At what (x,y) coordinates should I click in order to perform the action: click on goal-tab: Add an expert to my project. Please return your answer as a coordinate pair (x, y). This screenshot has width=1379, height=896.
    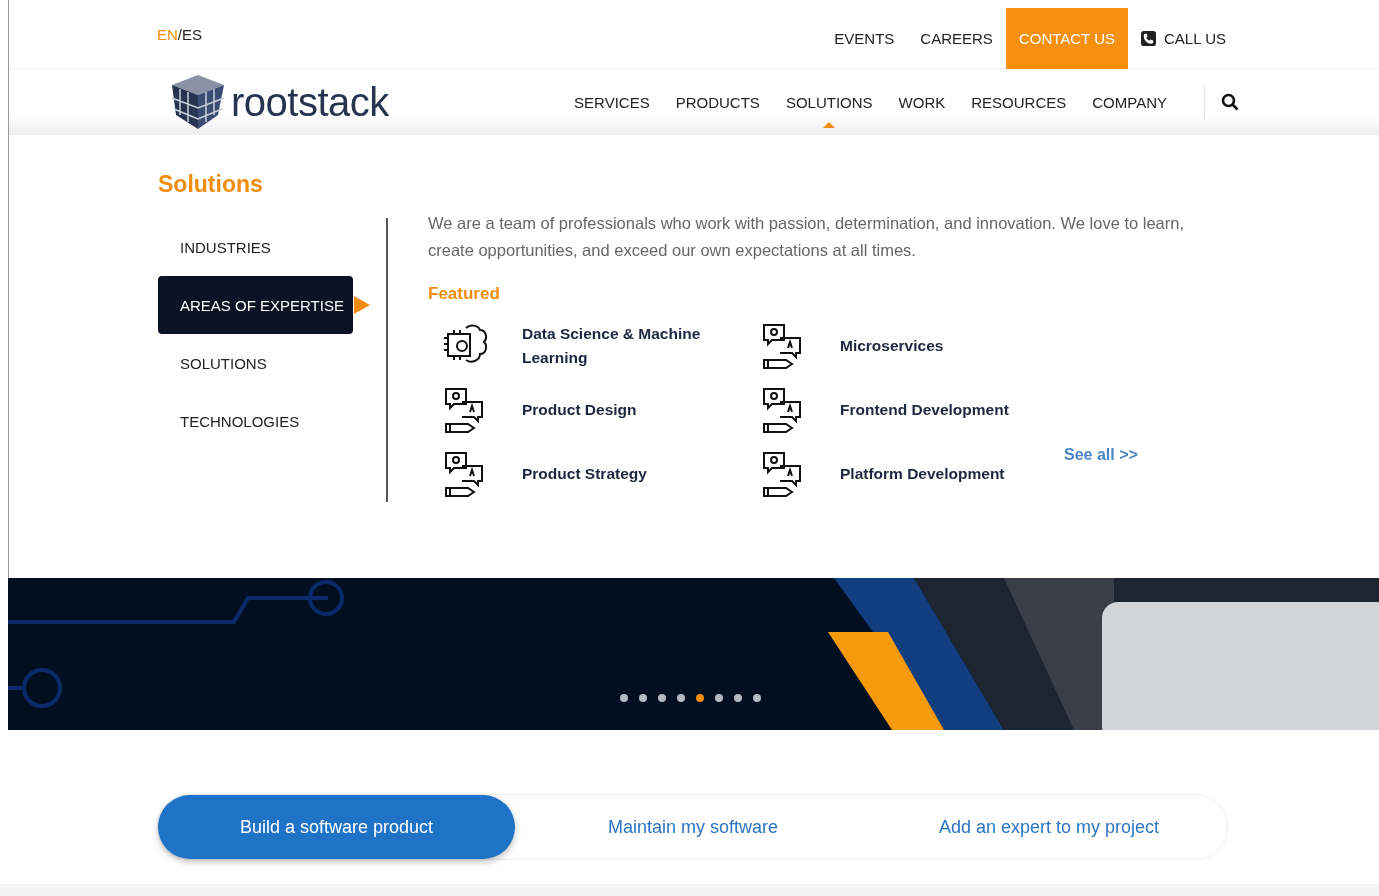
    Looking at the image, I should click on (1049, 827).